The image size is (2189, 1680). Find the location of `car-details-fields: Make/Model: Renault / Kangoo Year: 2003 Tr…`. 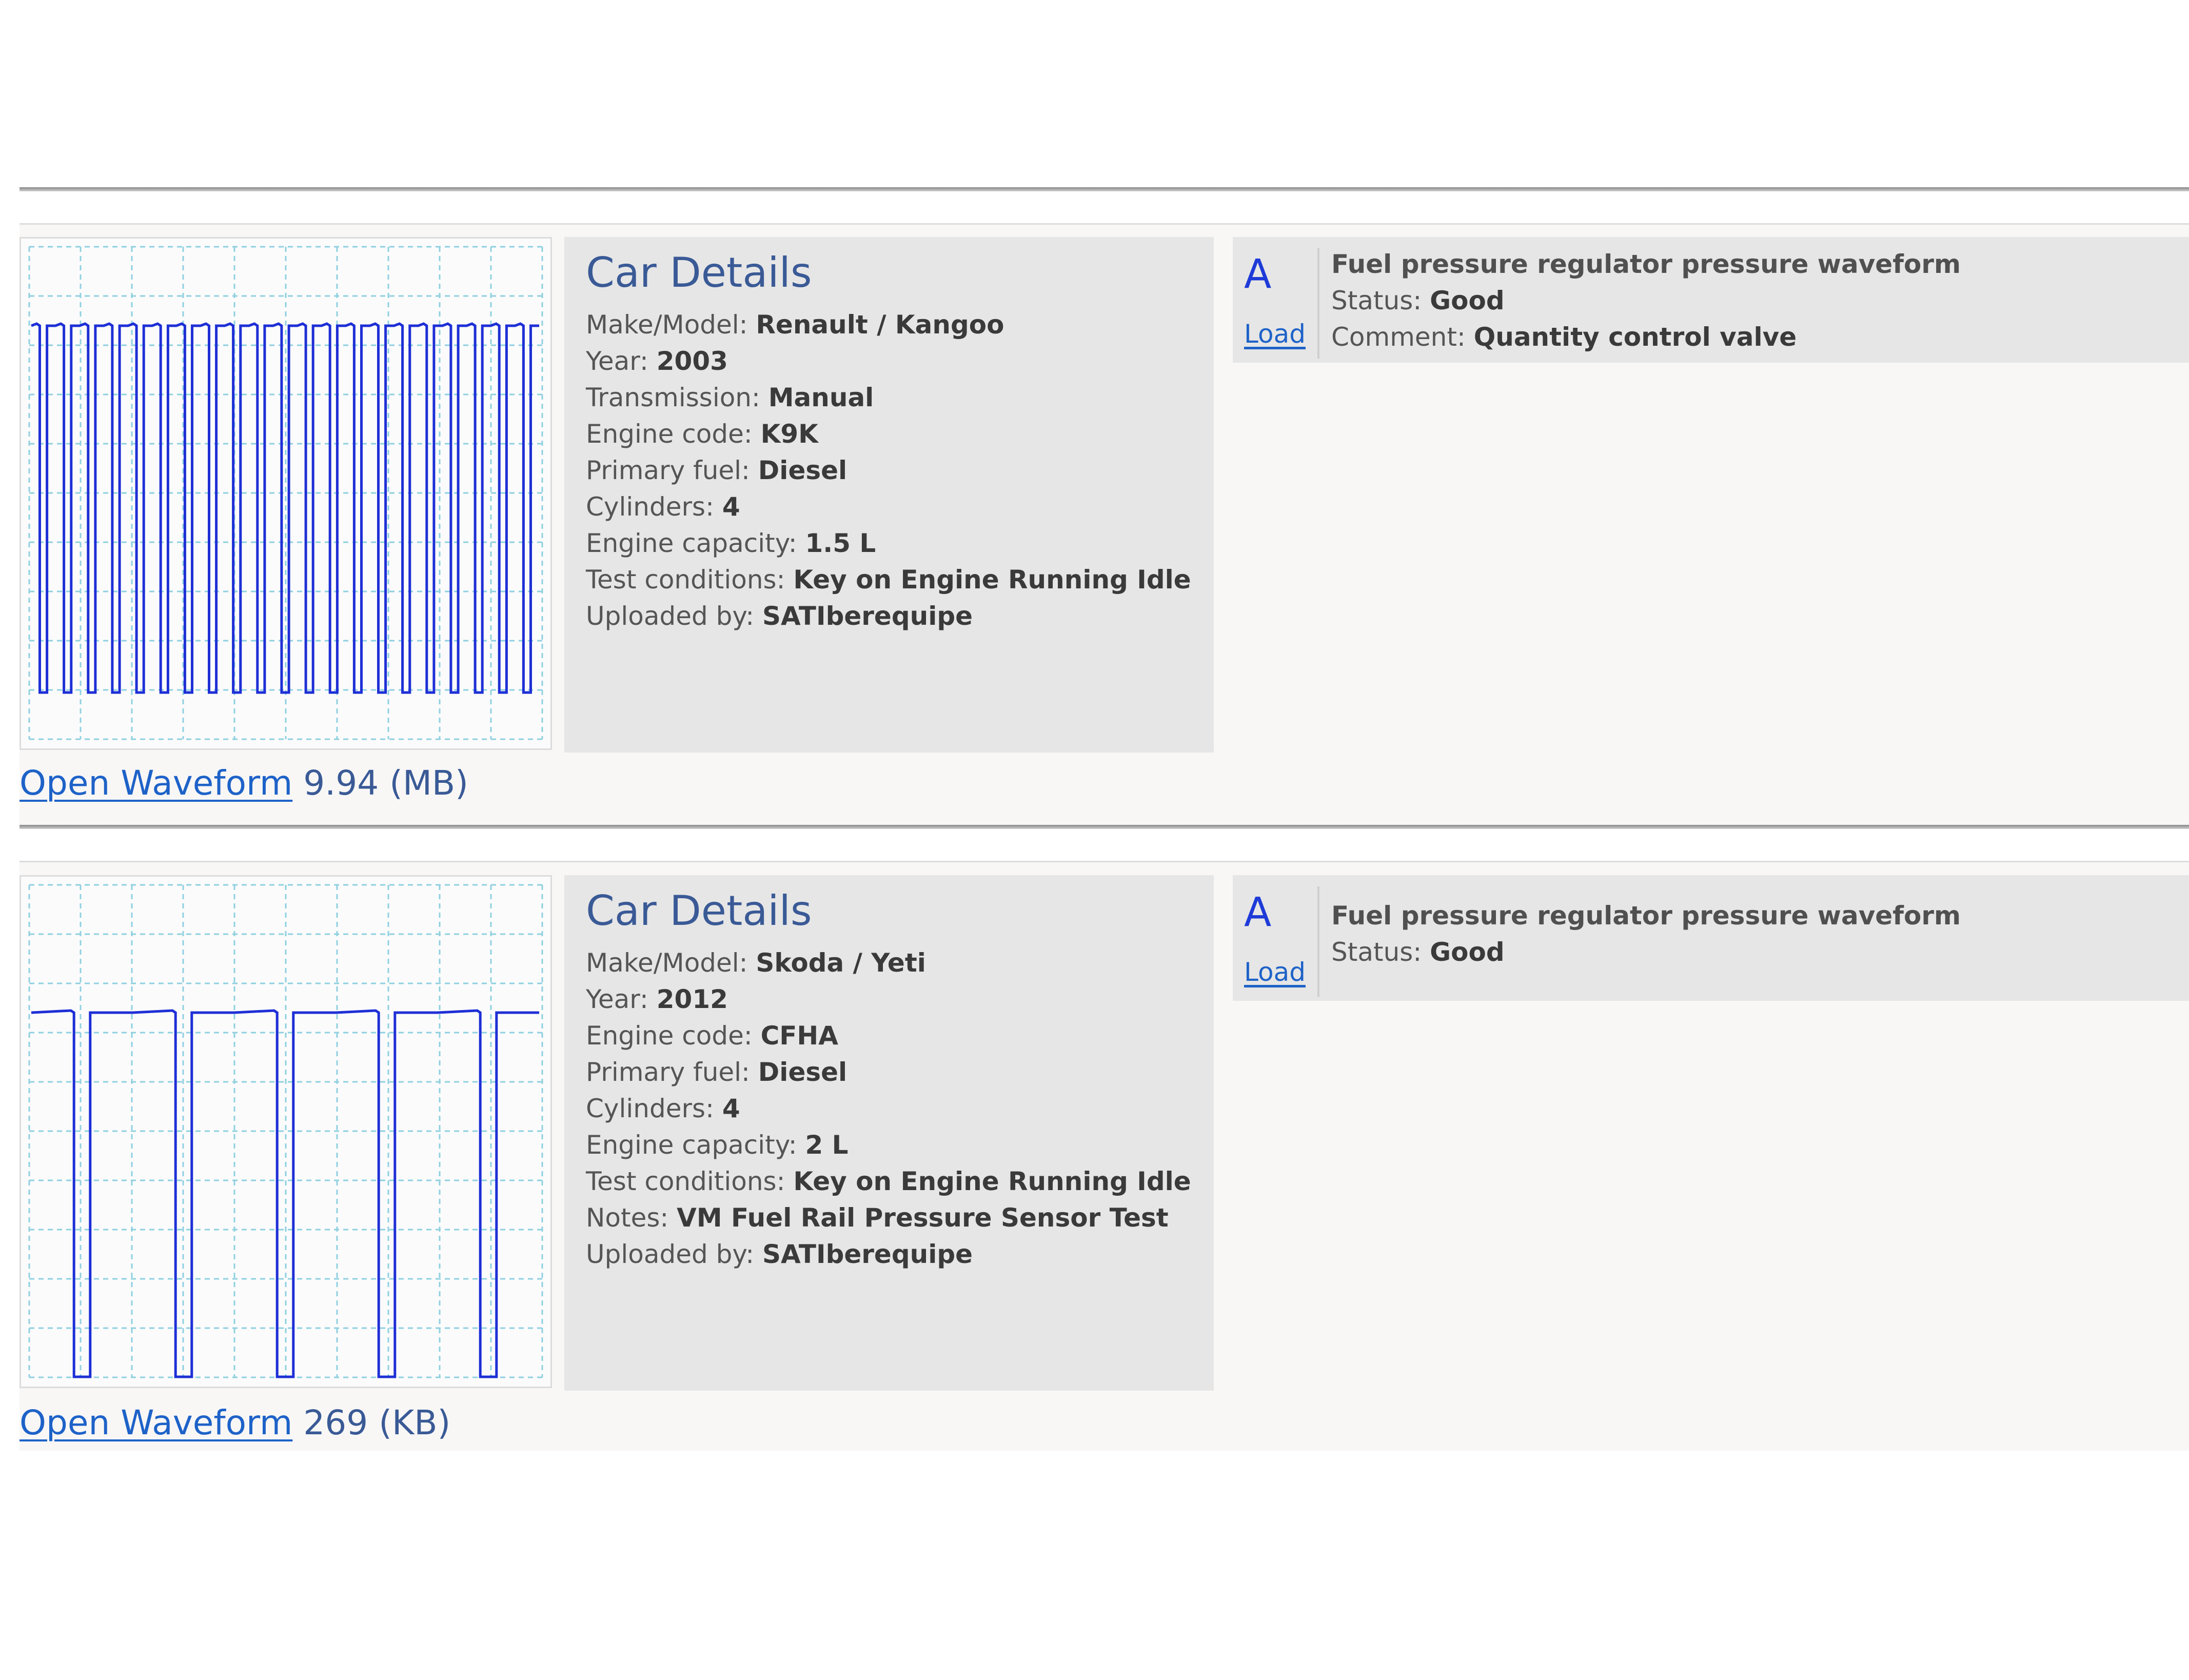

car-details-fields: Make/Model: Renault / Kangoo Year: 2003 Tr… is located at coordinates (900, 471).